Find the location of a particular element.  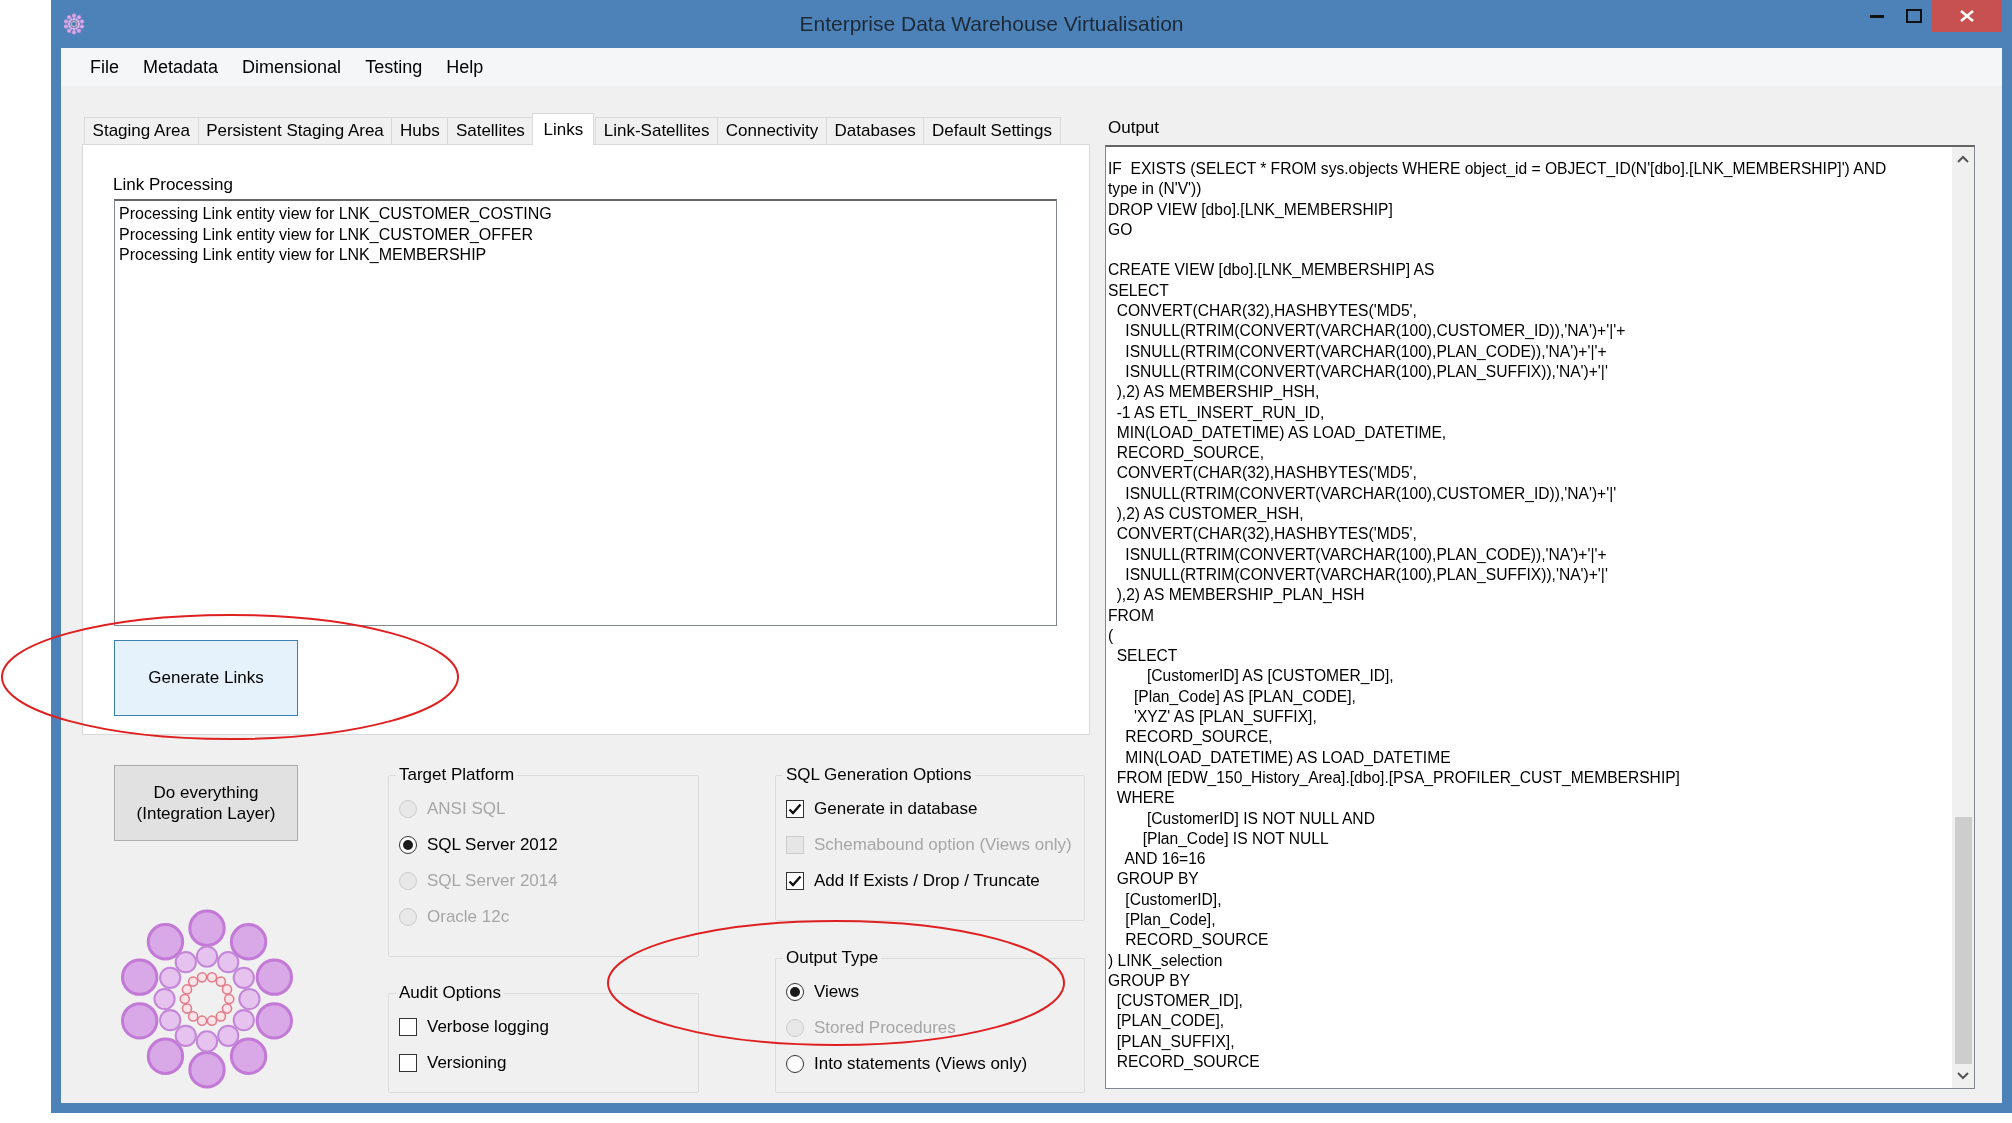

code-line: IF EXISTS (SELECT * FROM sys.objects WHERE object_id = OBJECT_ID(N'[dbo].[LNK_MEMBERSHIP]') AND is located at coordinates (1498, 169).